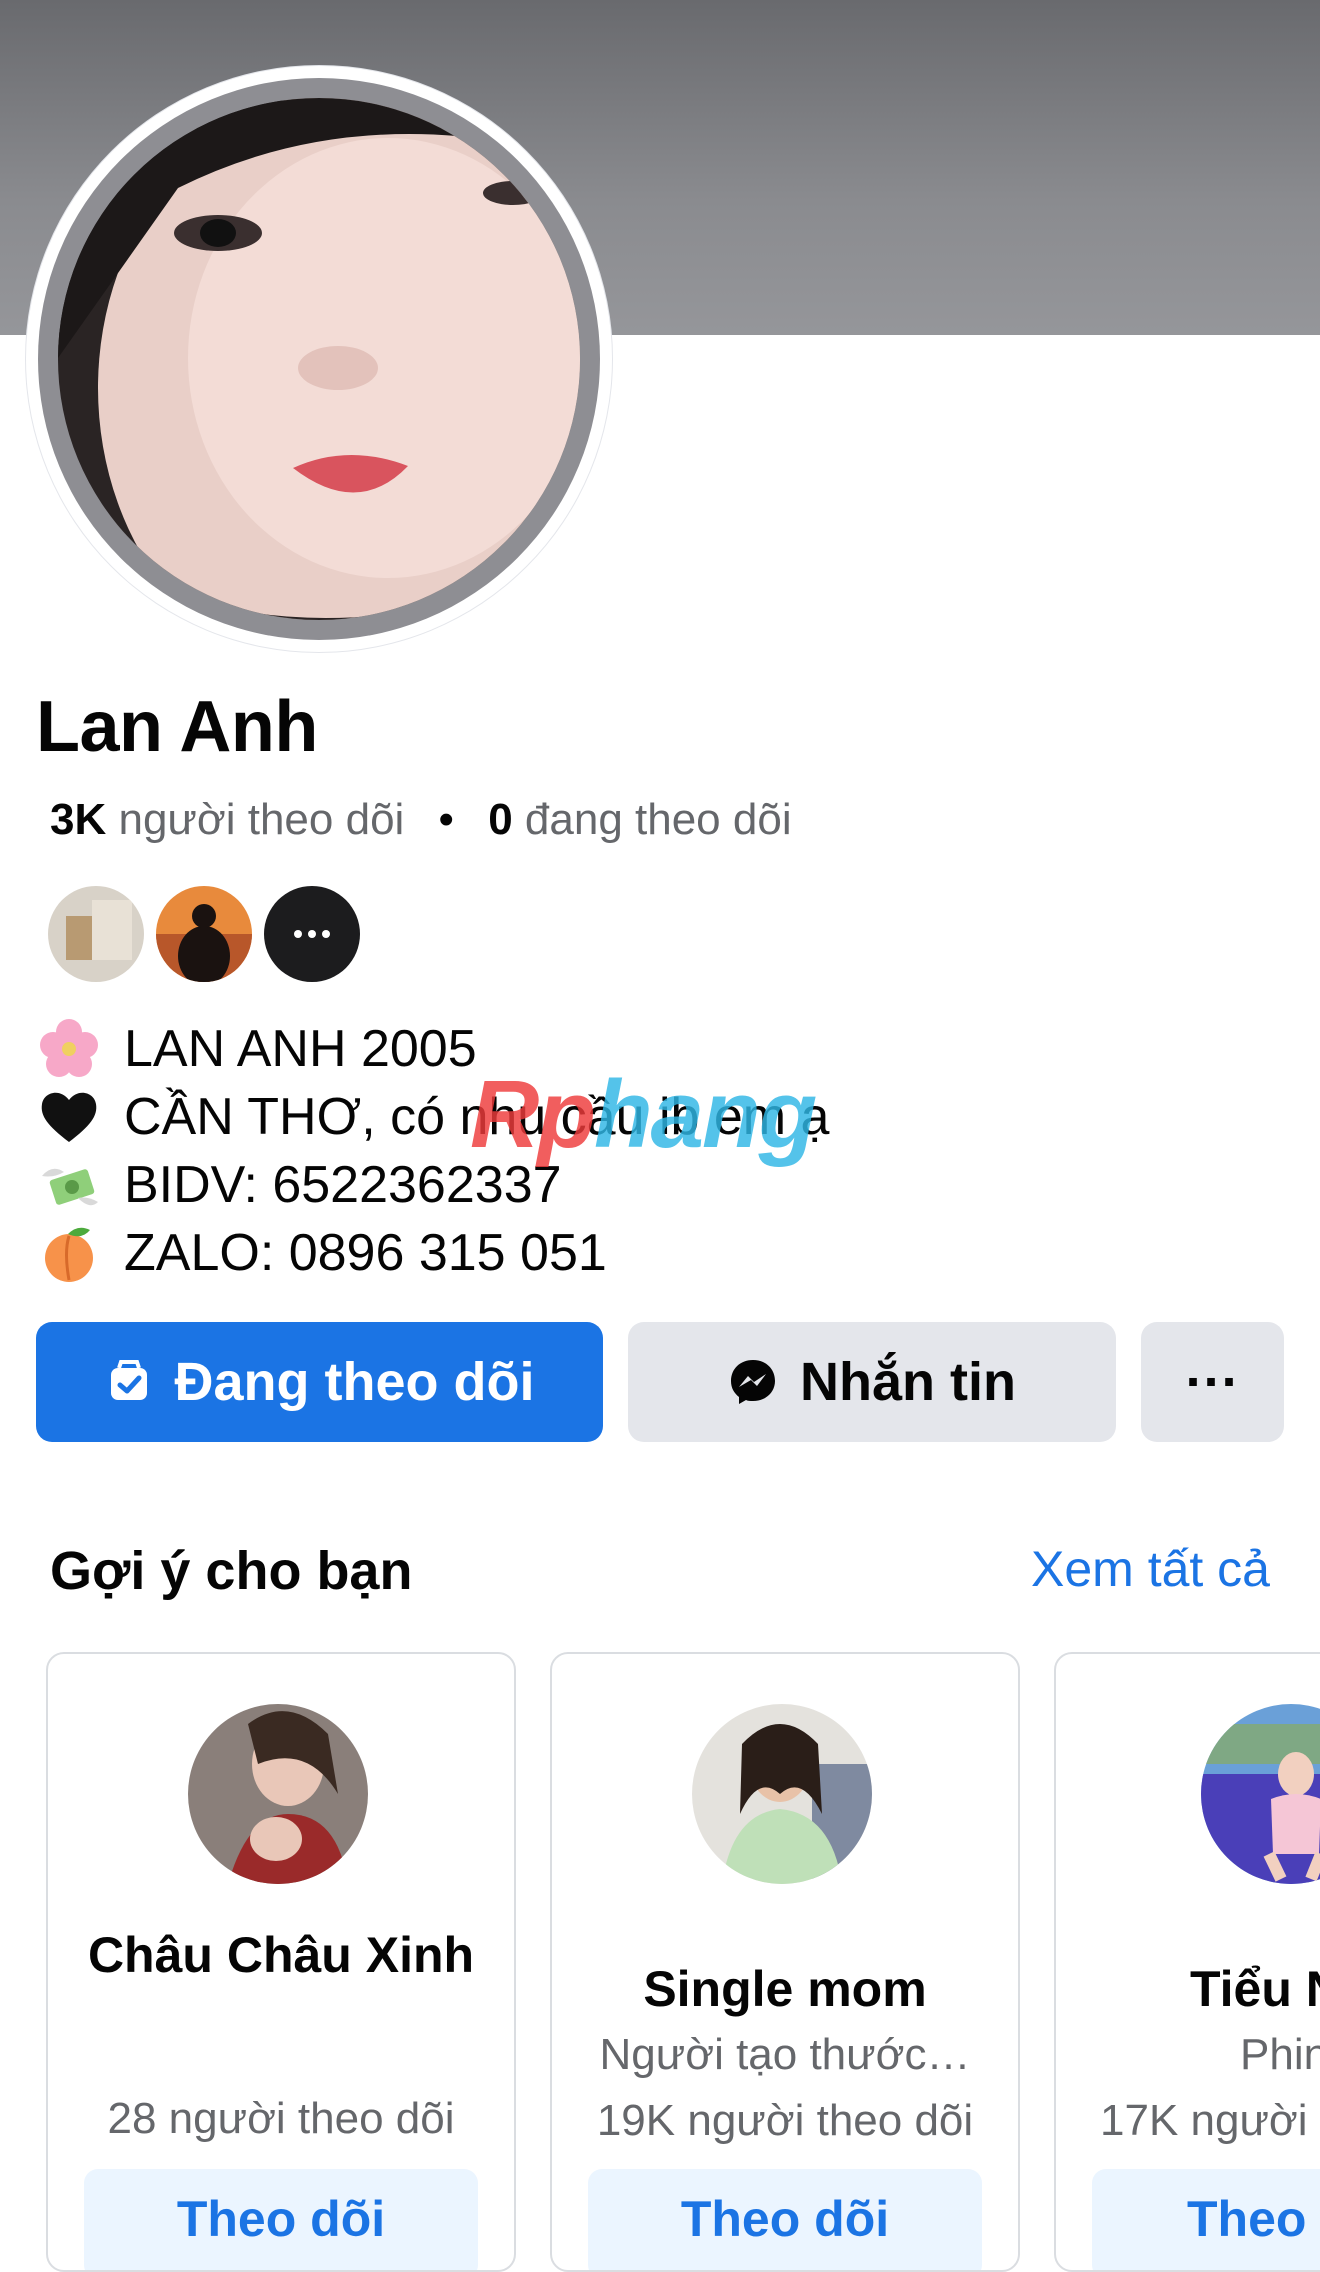  Describe the element at coordinates (261, 819) in the screenshot. I see `followers-label: người theo dõi` at that location.